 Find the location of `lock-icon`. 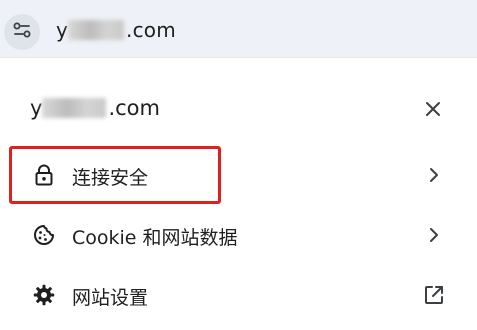

lock-icon is located at coordinates (44, 175).